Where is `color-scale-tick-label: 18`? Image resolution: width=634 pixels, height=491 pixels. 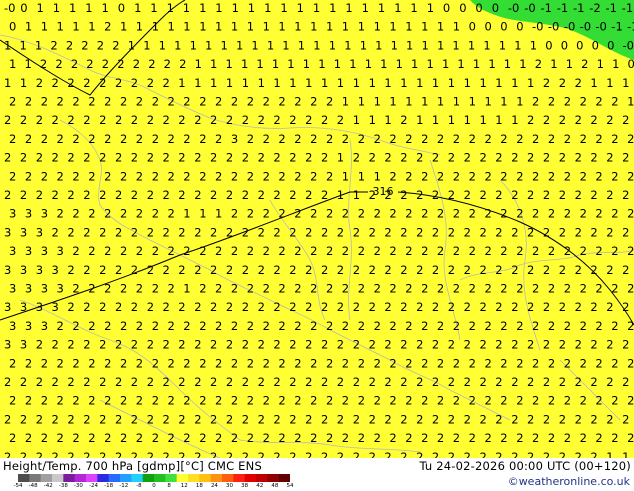
color-scale-tick-label: 18 is located at coordinates (199, 486).